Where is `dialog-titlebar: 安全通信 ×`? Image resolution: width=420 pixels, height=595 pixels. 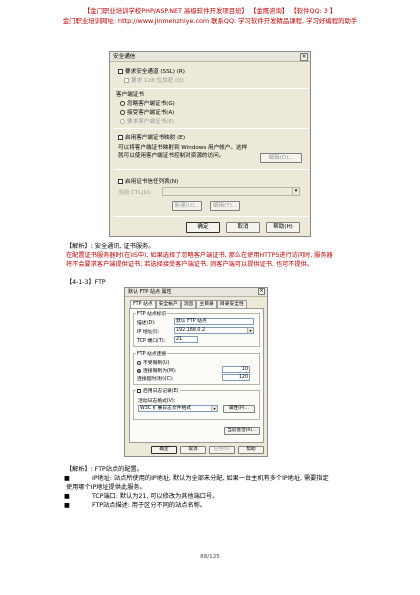
dialog-titlebar: 安全通信 × is located at coordinates (210, 57).